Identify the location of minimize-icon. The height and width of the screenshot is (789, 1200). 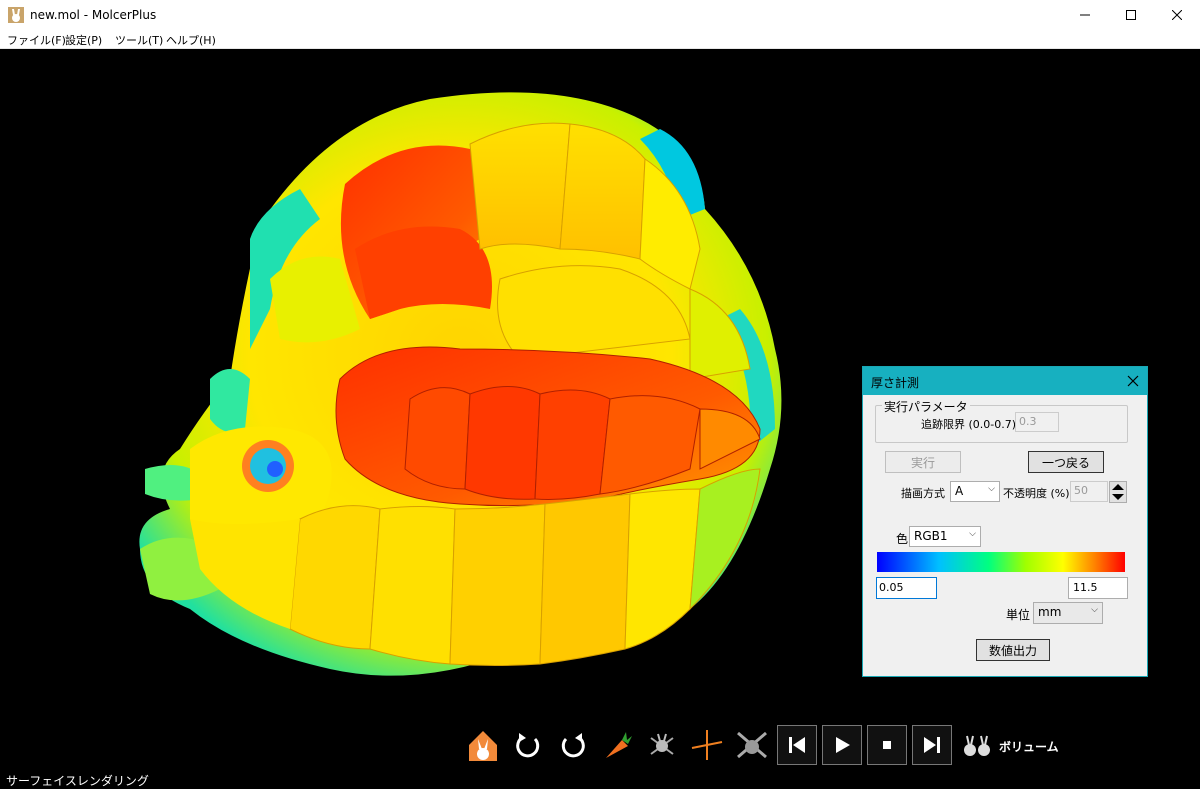
(1085, 15).